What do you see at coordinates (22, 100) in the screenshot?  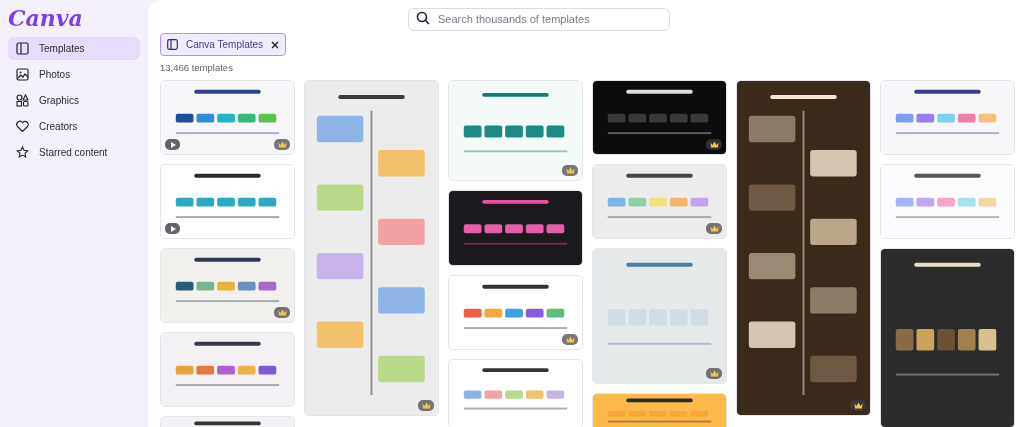 I see `shapes-icon` at bounding box center [22, 100].